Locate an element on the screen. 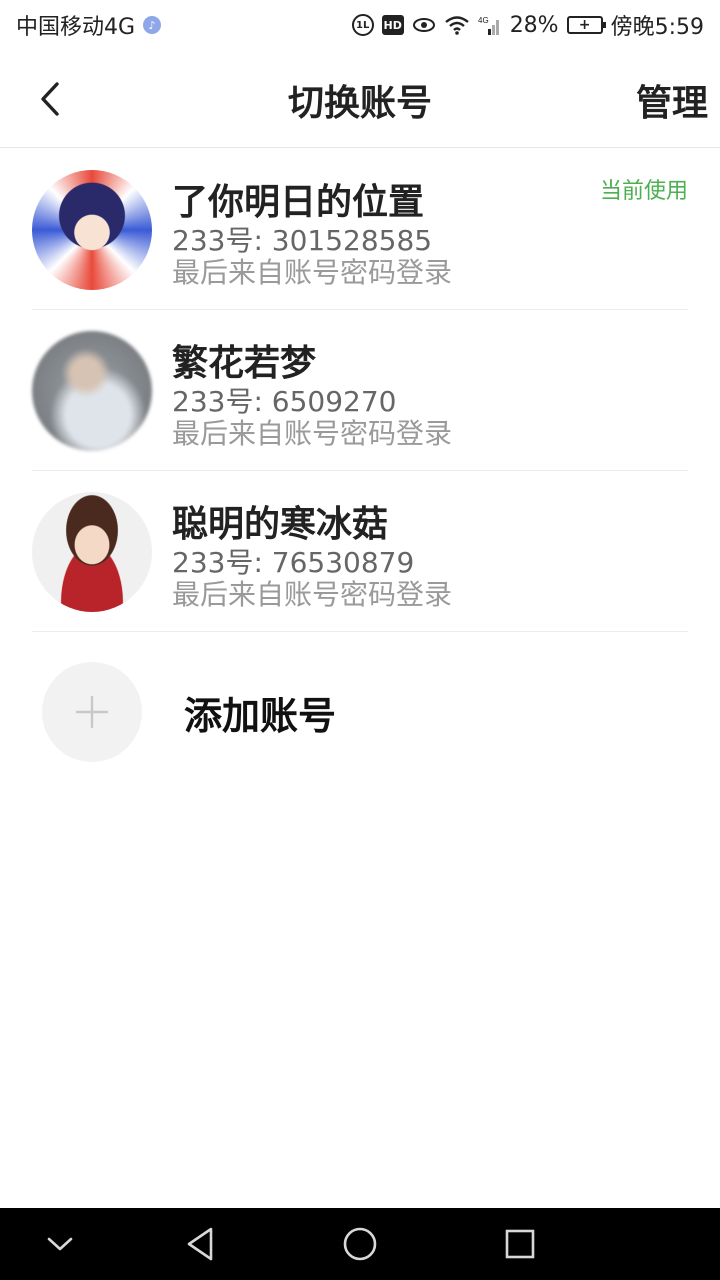 The height and width of the screenshot is (1280, 720). triangle-back-icon is located at coordinates (200, 1244).